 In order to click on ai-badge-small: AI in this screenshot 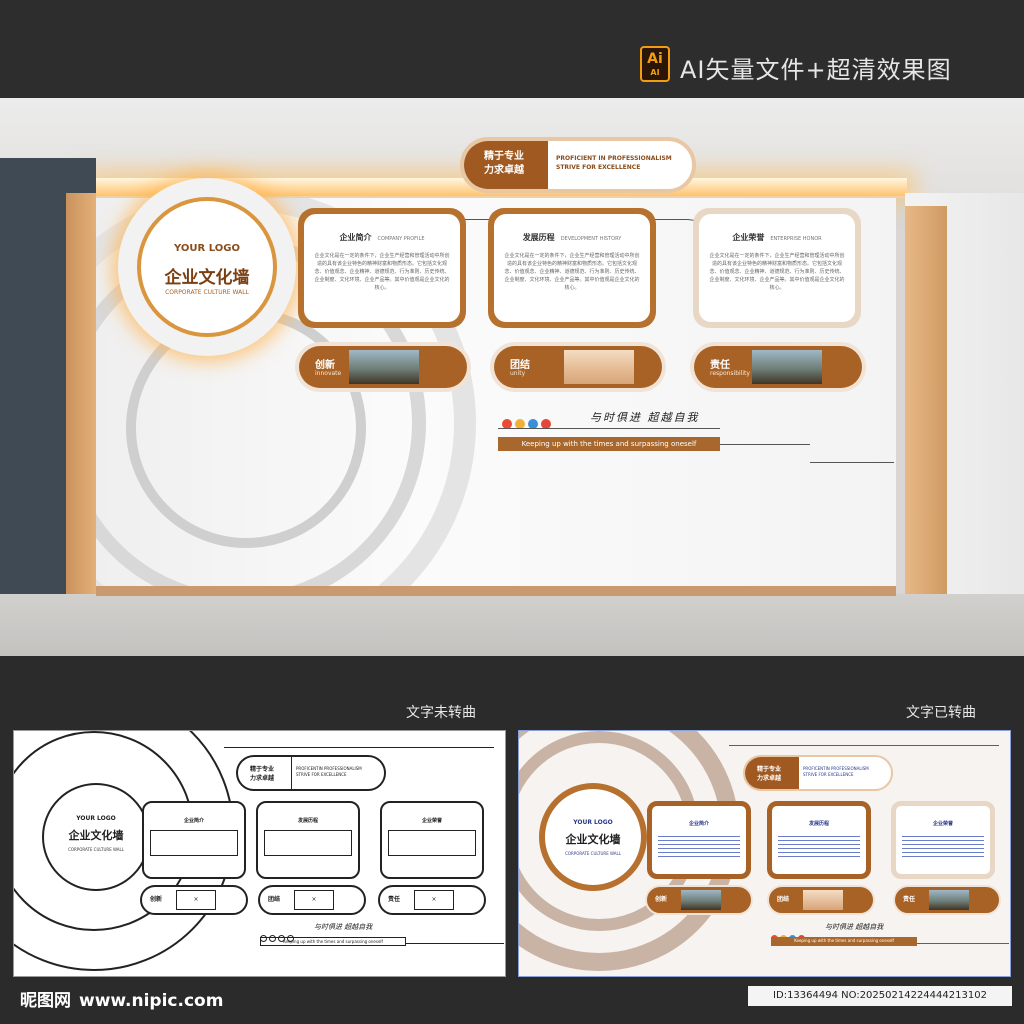, I will do `click(655, 72)`.